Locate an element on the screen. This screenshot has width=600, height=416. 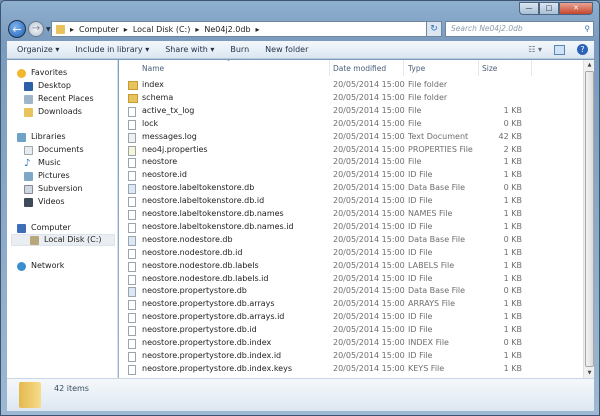
sidebar-item-downloads: Downloads is located at coordinates (53, 112).